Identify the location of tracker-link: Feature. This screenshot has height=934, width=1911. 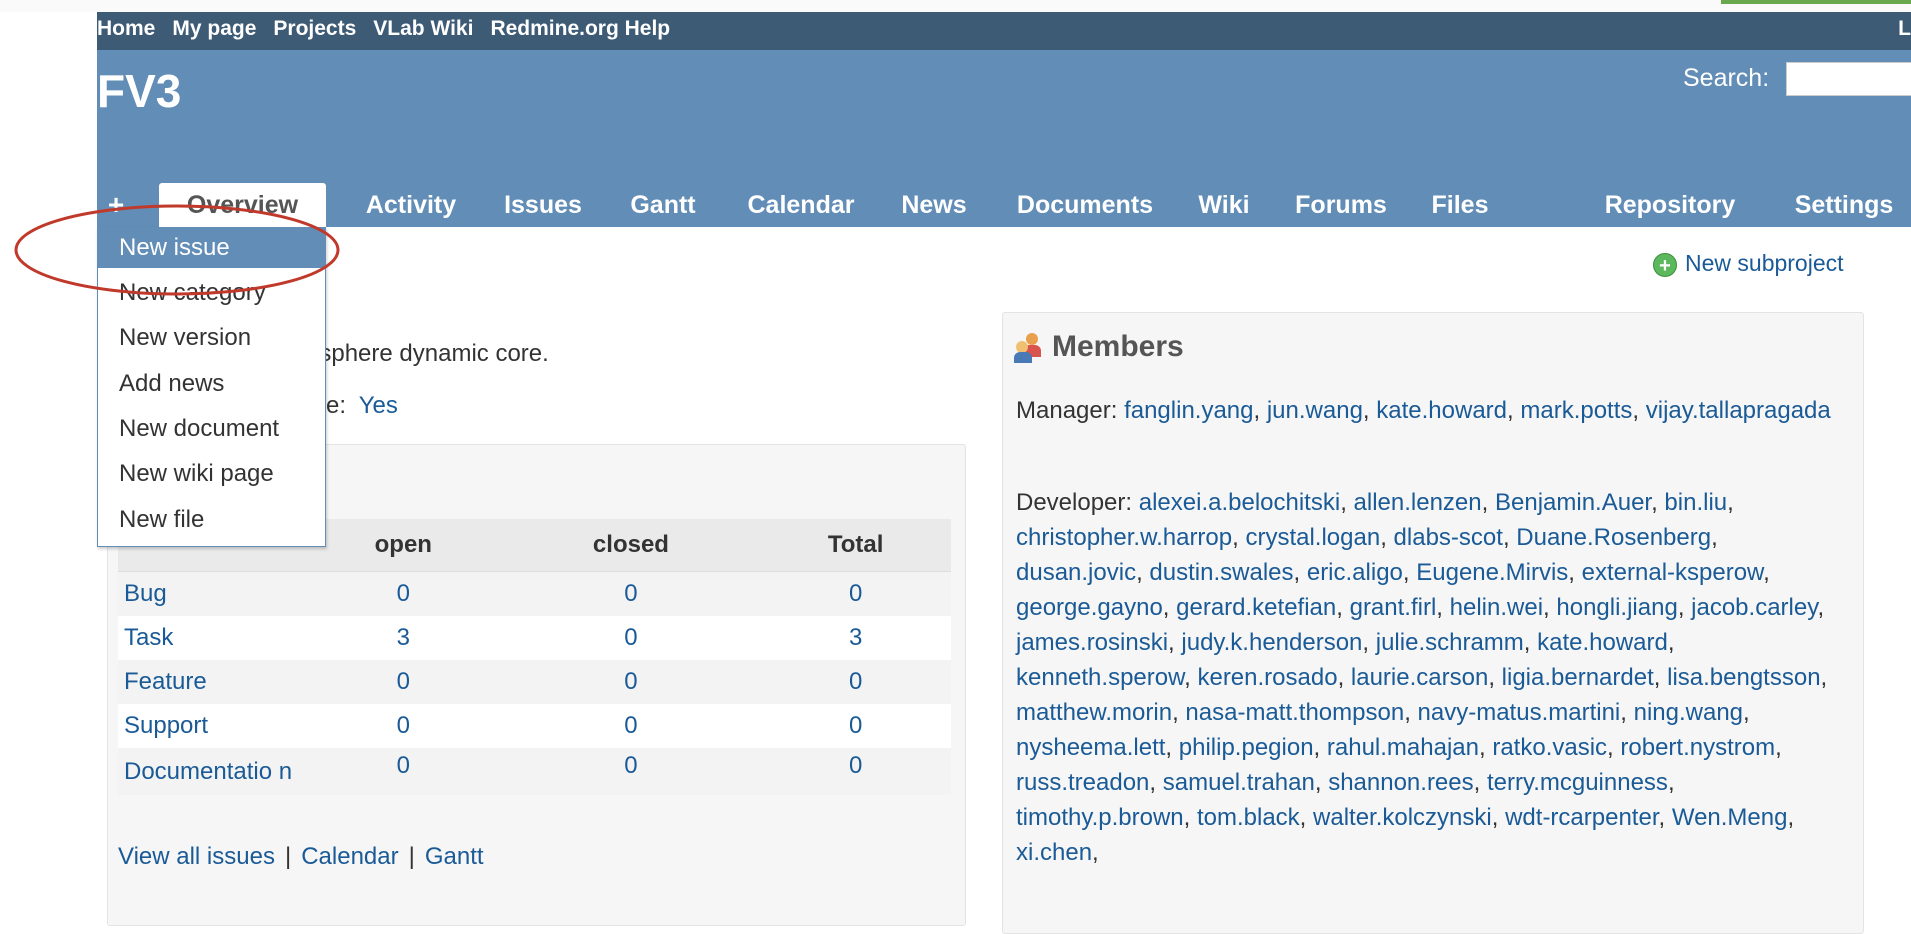
(211, 682).